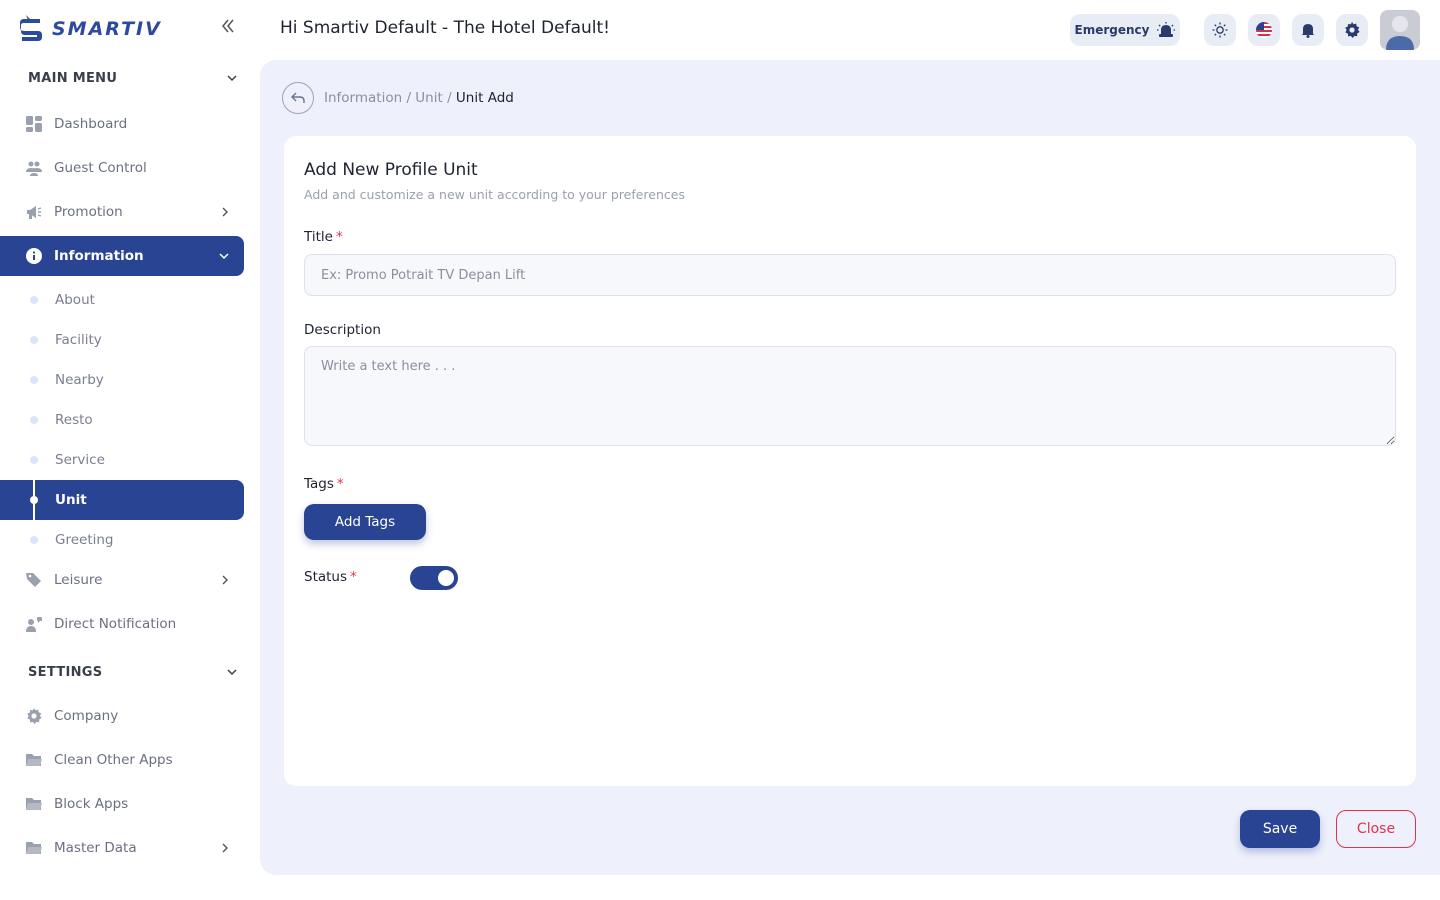 The image size is (1440, 900). What do you see at coordinates (446, 578) in the screenshot?
I see `toggle-knob` at bounding box center [446, 578].